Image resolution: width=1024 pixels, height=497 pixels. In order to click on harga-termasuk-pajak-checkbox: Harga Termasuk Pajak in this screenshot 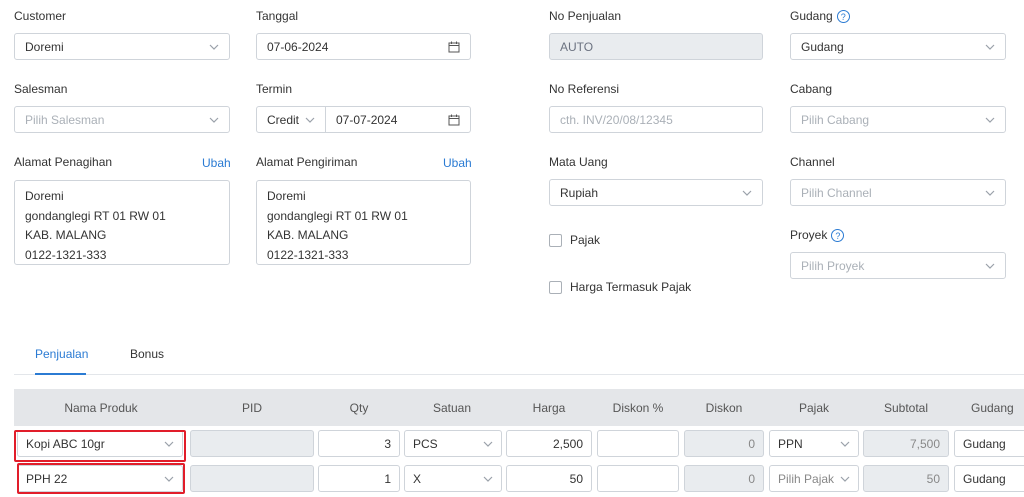, I will do `click(620, 287)`.